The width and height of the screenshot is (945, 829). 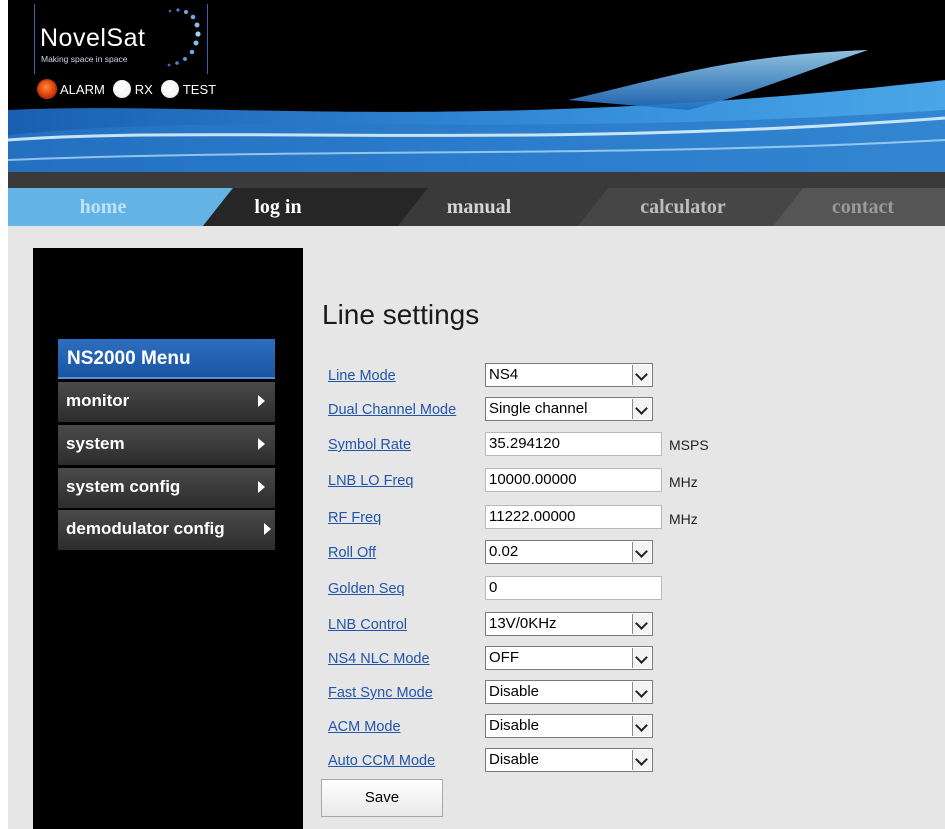 I want to click on menu-item-label: system, so click(x=95, y=443).